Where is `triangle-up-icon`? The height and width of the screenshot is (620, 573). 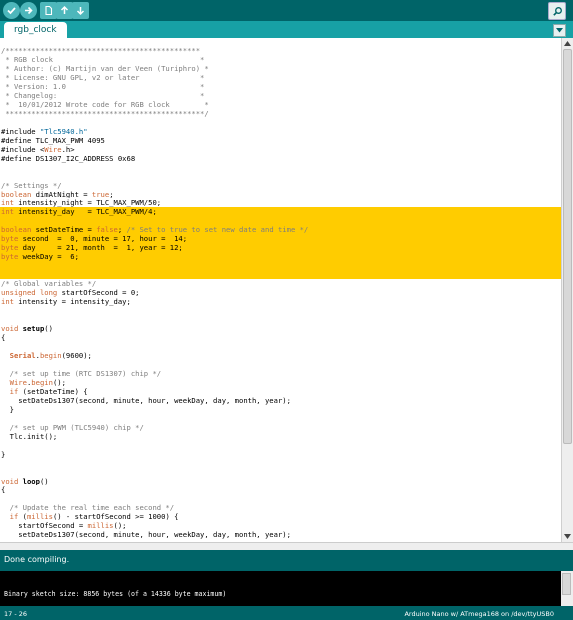 triangle-up-icon is located at coordinates (567, 43).